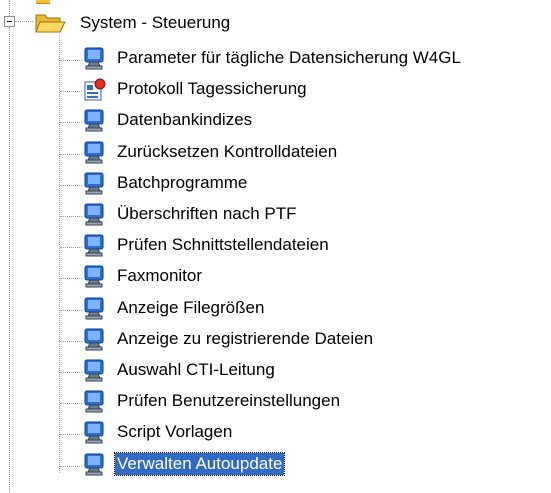 This screenshot has height=493, width=551. I want to click on tree-item: Anzeige Filegrößen, so click(315, 308).